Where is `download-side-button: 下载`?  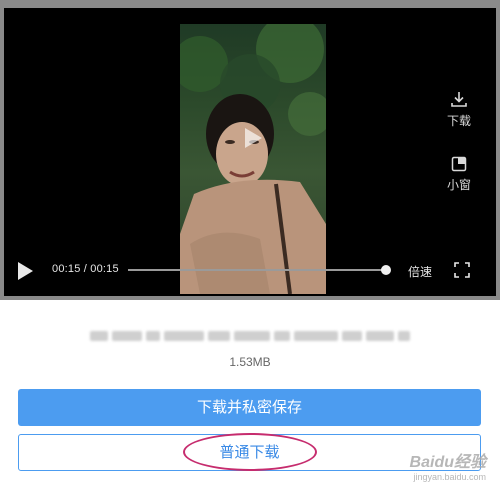
download-side-button: 下载 is located at coordinates (459, 109).